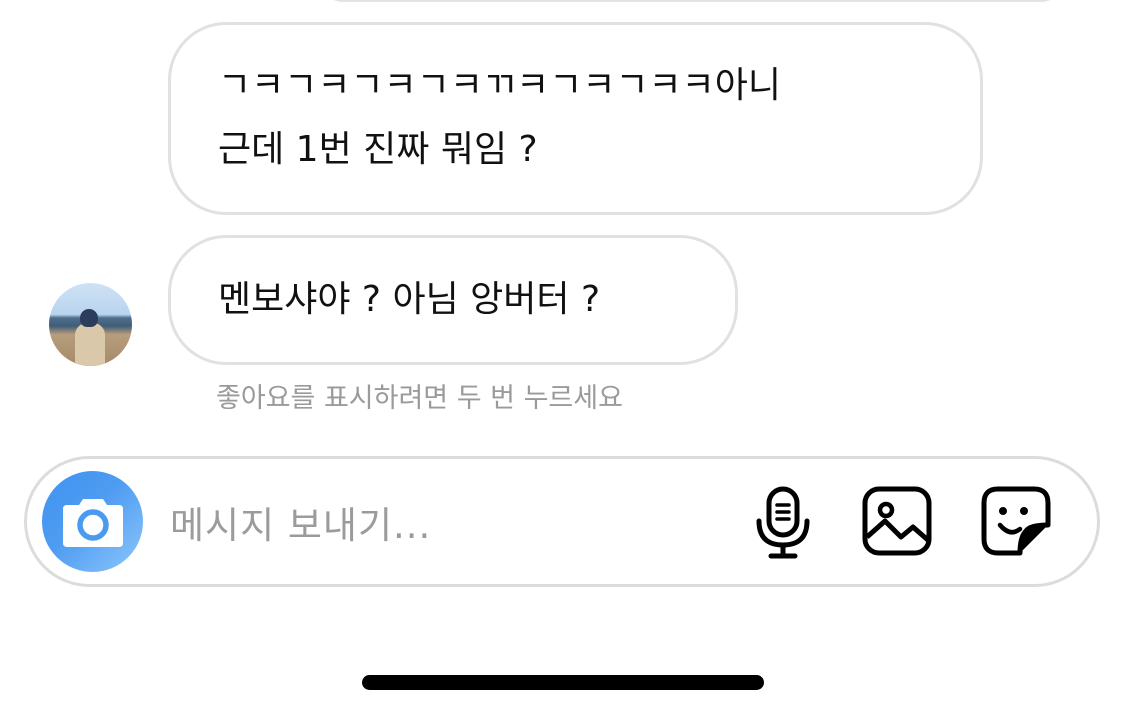 The height and width of the screenshot is (713, 1125). What do you see at coordinates (1016, 521) in the screenshot?
I see `sticker-icon` at bounding box center [1016, 521].